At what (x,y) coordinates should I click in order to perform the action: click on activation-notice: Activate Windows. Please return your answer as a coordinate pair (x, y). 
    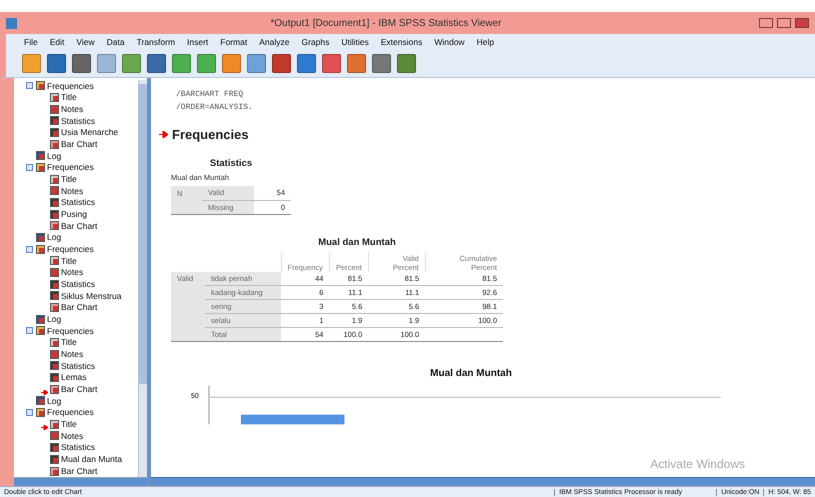
    Looking at the image, I should click on (697, 464).